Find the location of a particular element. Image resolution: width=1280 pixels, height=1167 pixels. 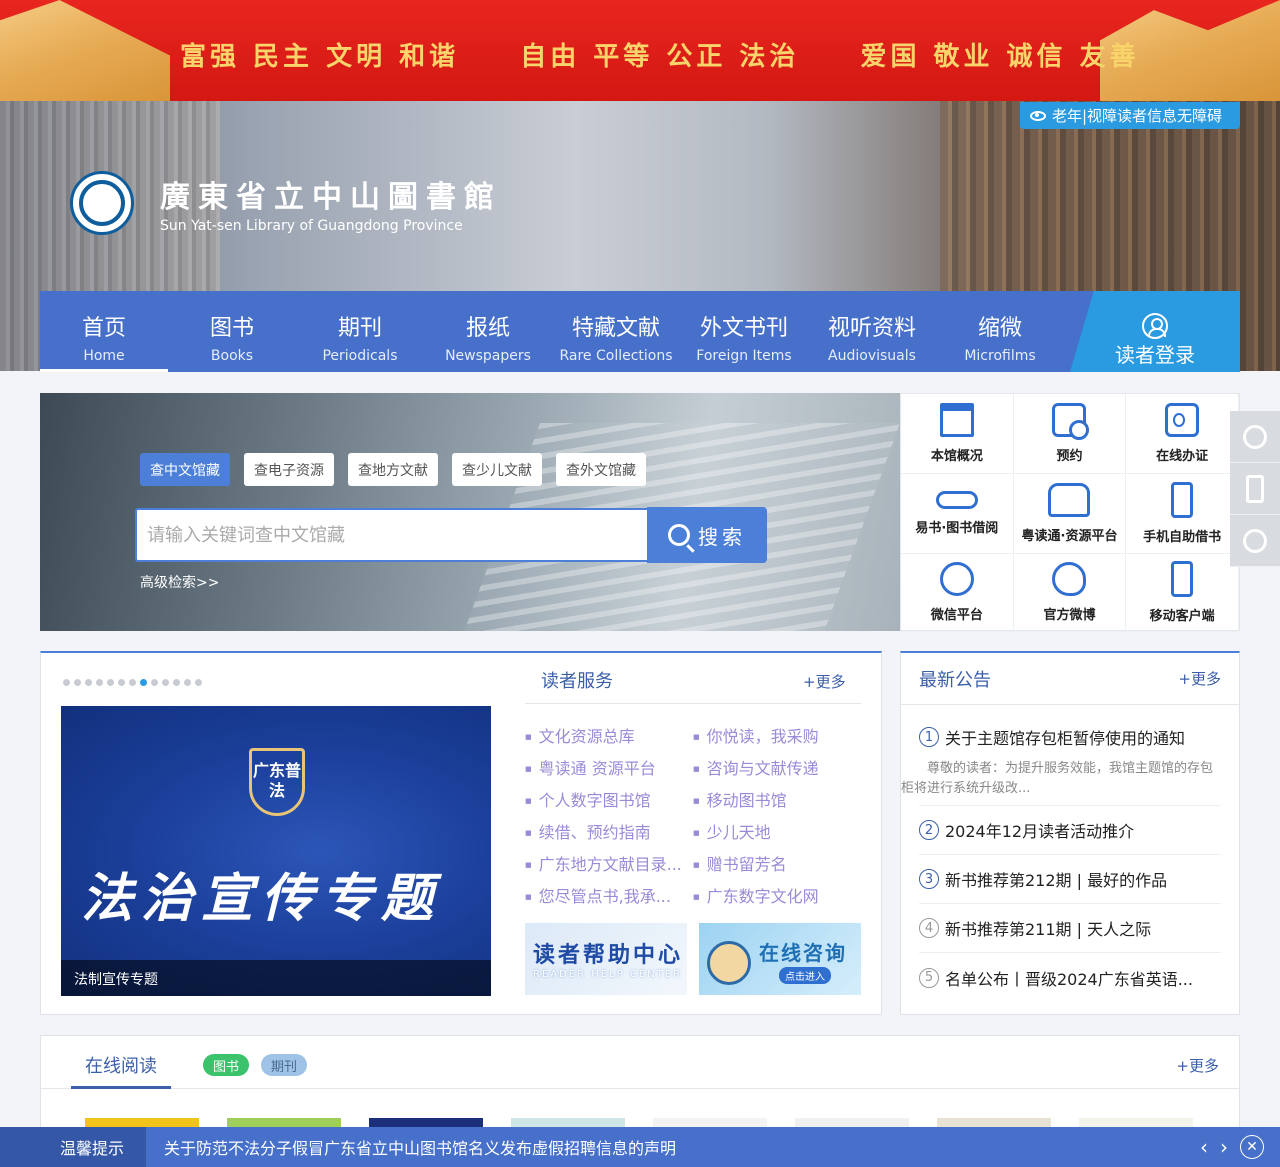

slogan-group-1: 富强 民主 文明 和谐 is located at coordinates (320, 57).